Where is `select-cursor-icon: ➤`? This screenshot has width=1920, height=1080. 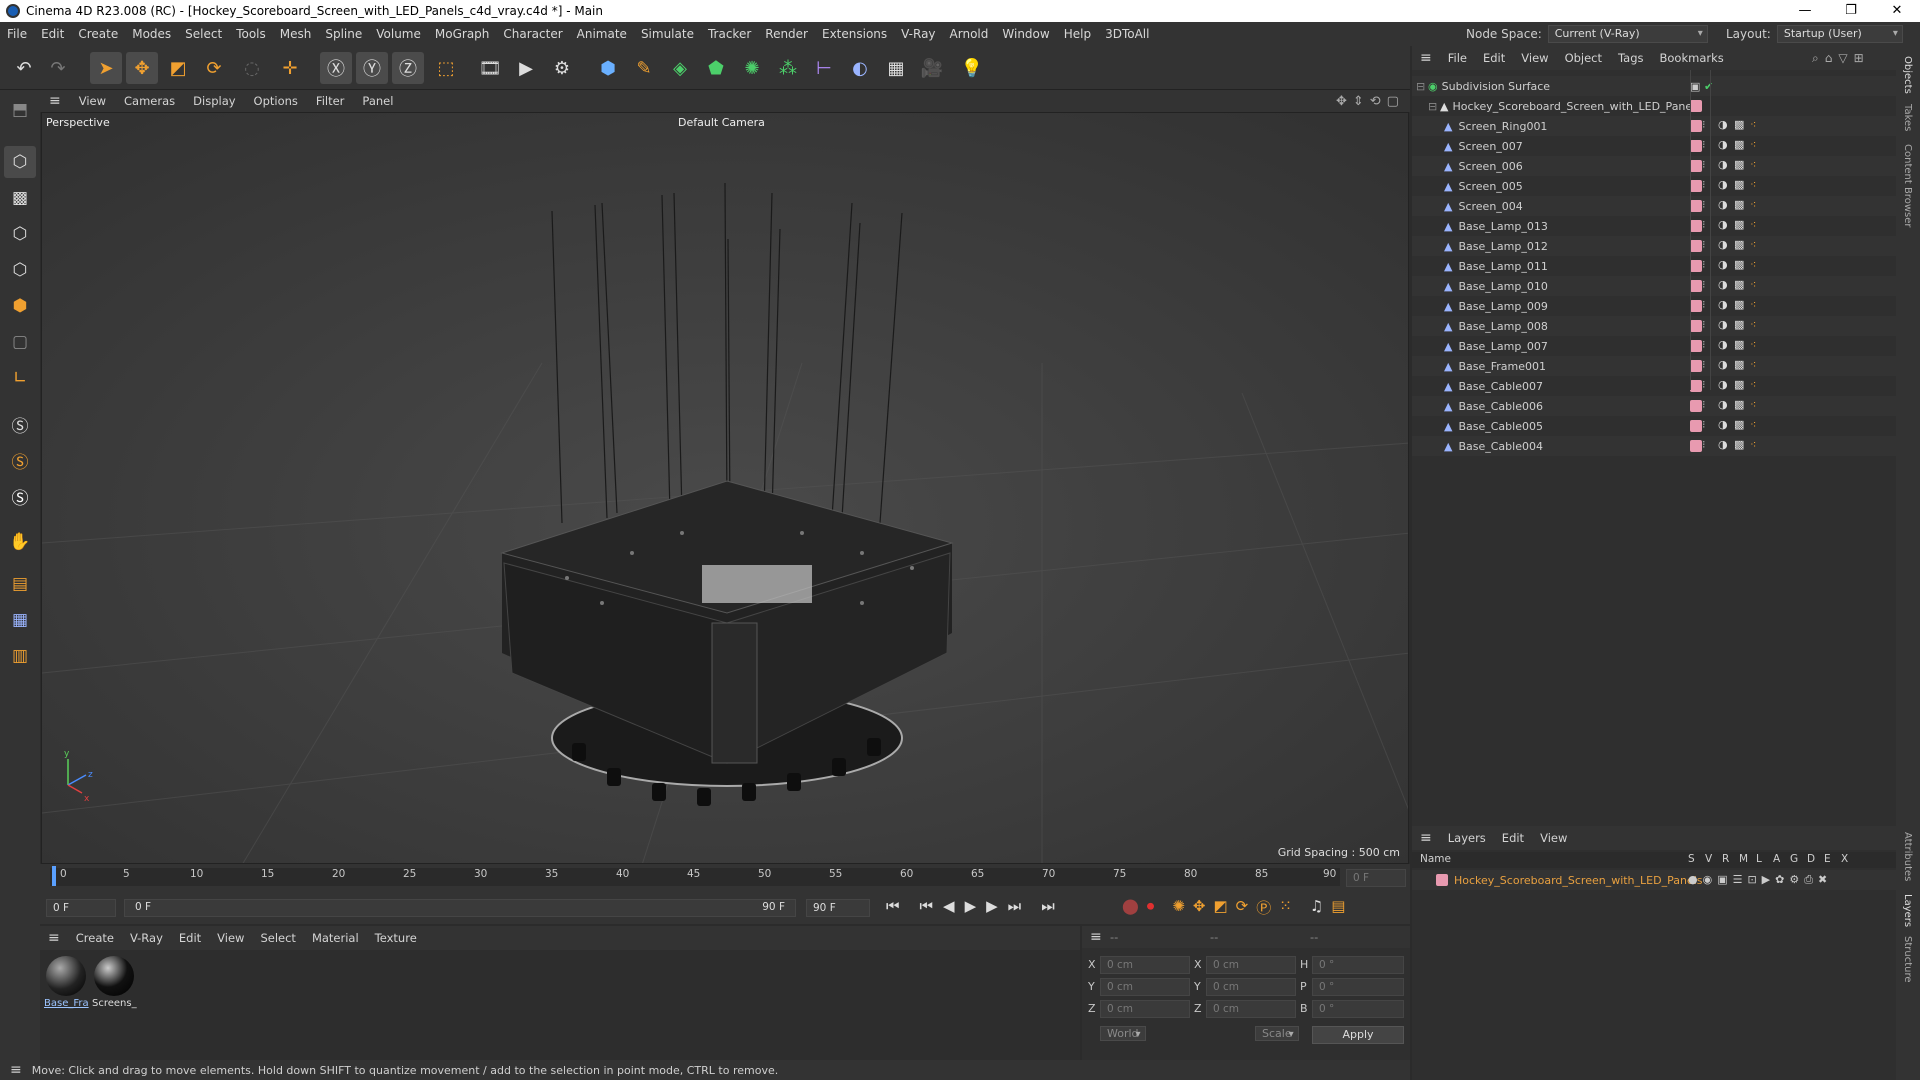
select-cursor-icon: ➤ is located at coordinates (106, 68).